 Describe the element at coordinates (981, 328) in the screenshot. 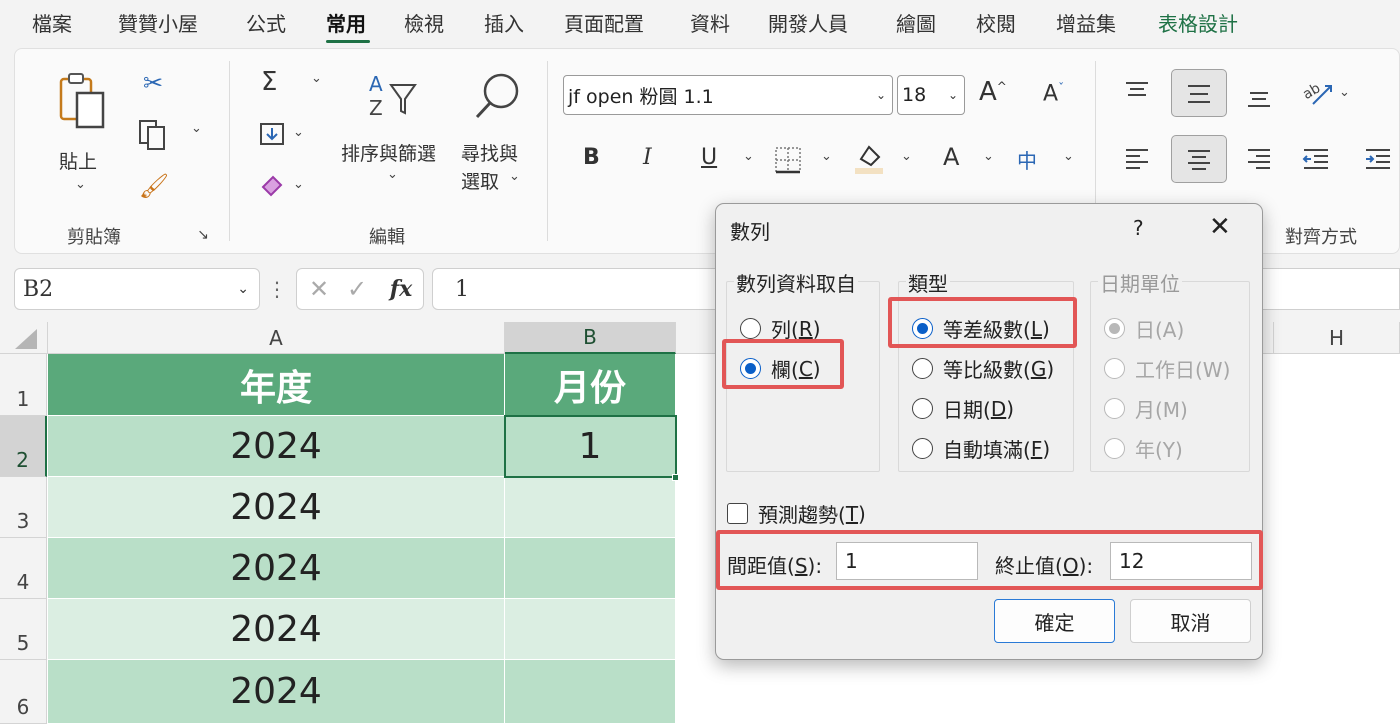

I see `radio-linear: 等差級數(L)` at that location.